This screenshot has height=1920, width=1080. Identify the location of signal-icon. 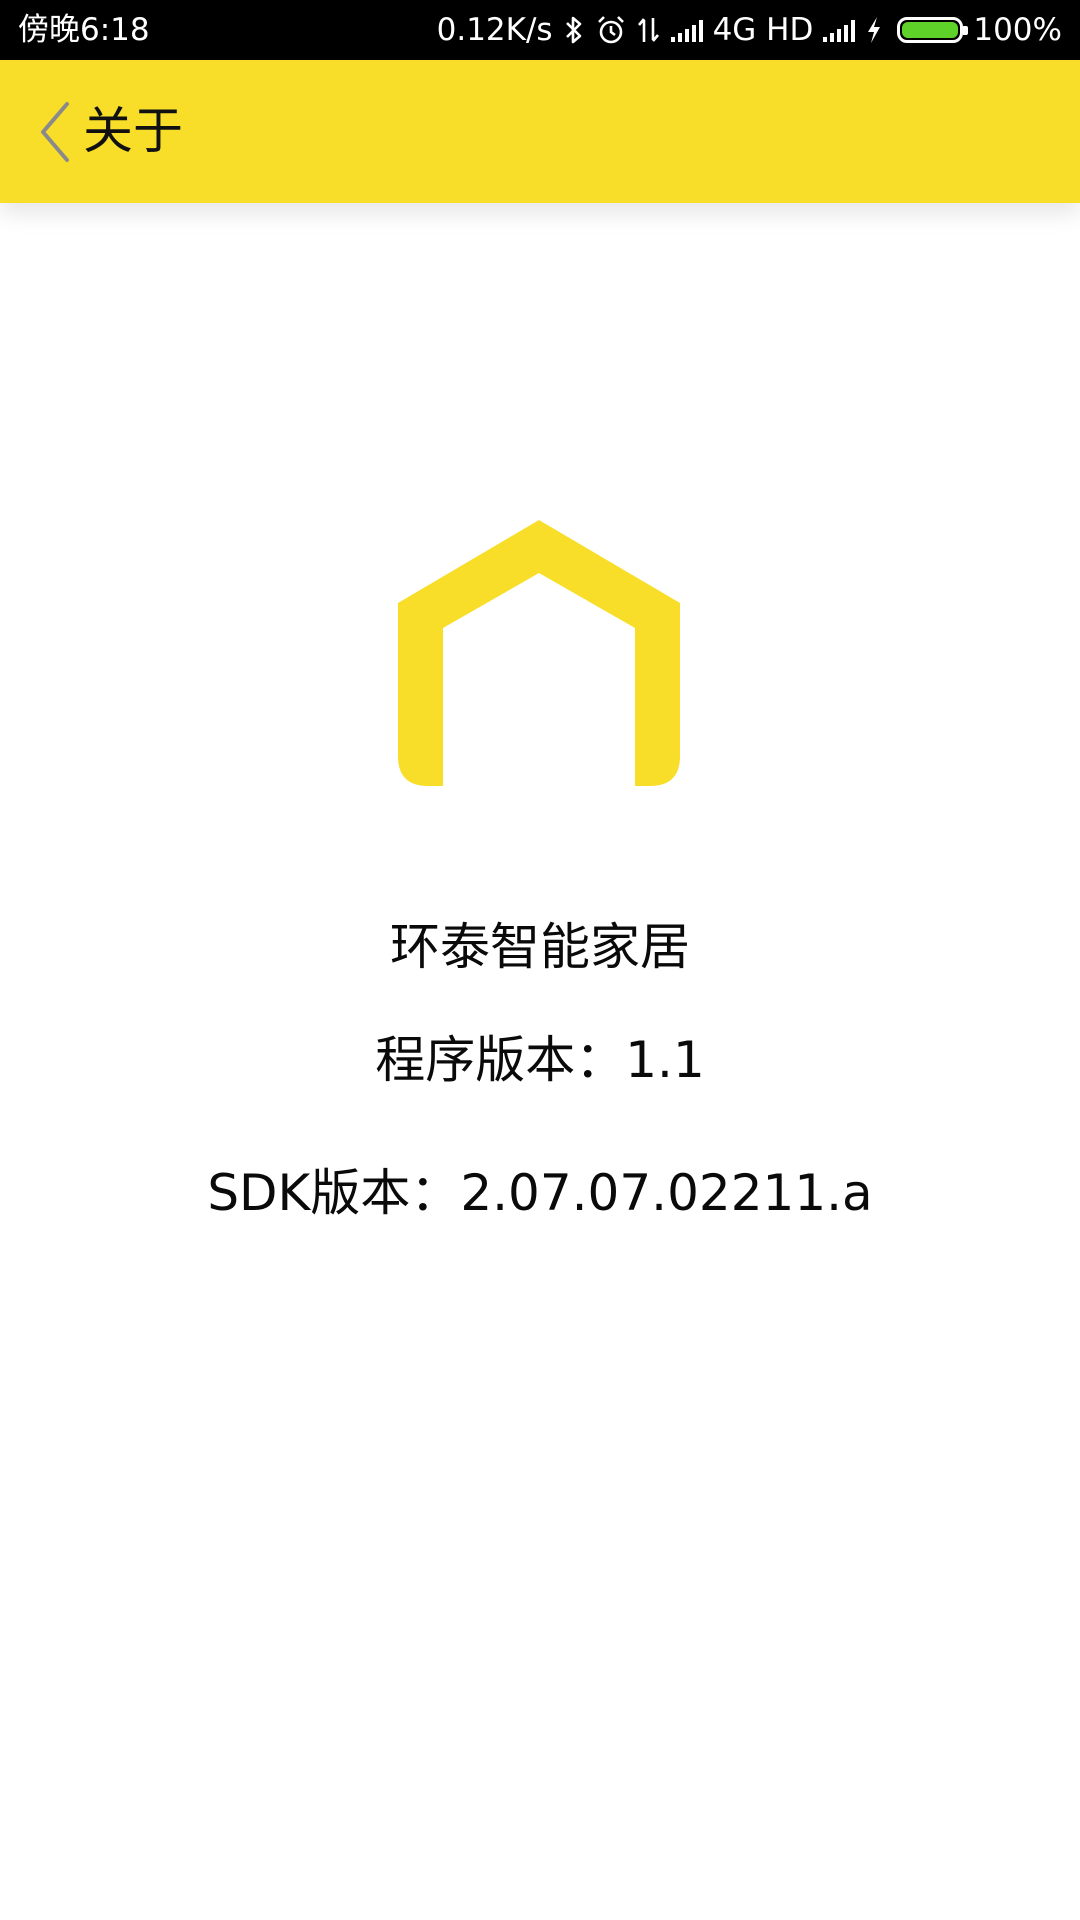
(686, 30).